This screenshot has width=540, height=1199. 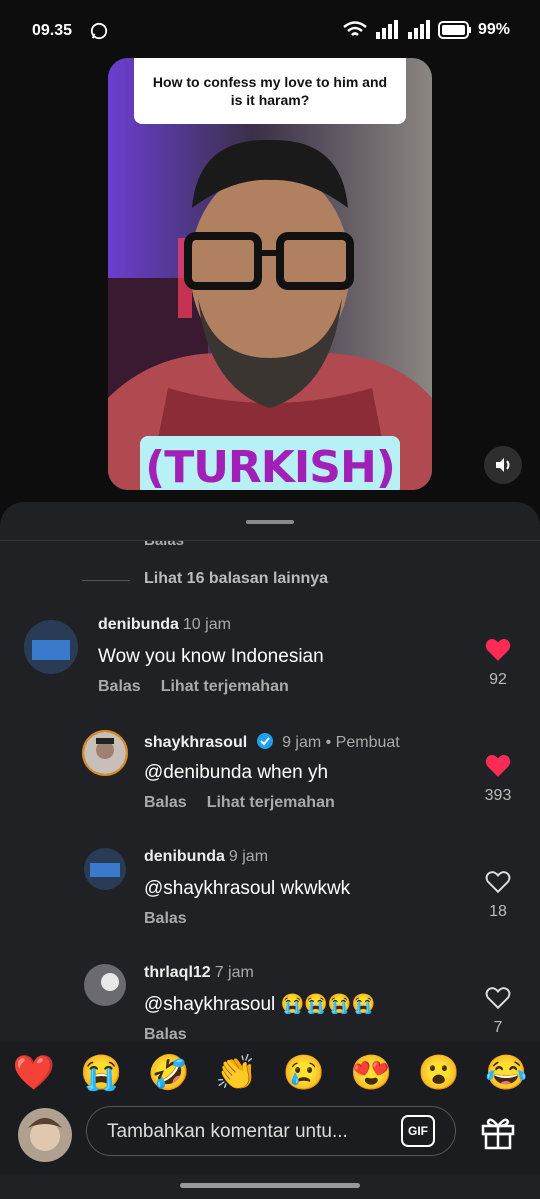 What do you see at coordinates (355, 28) in the screenshot?
I see `wifi-icon` at bounding box center [355, 28].